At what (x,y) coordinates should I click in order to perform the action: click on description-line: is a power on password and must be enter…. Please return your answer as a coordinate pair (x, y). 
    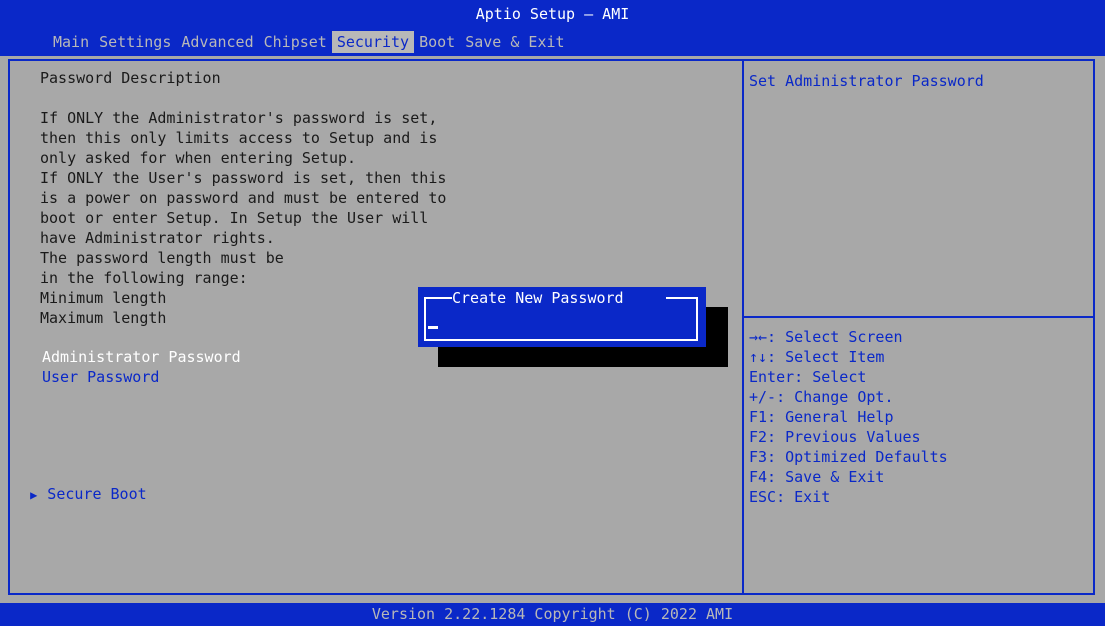
    Looking at the image, I should click on (243, 198).